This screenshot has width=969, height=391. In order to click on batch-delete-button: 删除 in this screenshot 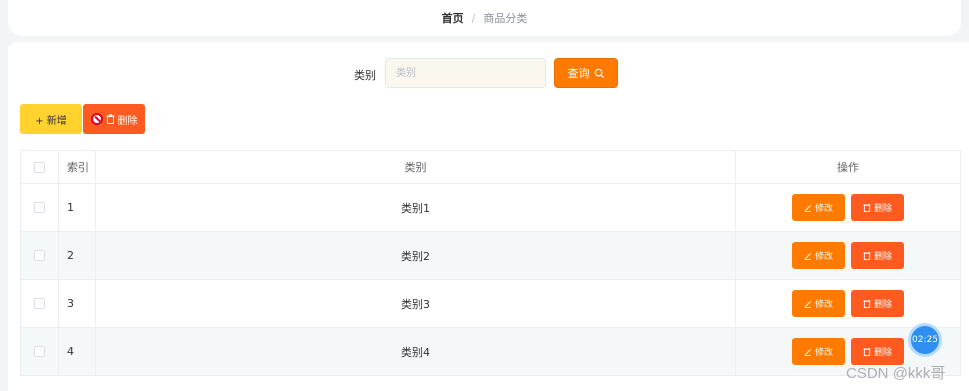, I will do `click(114, 119)`.